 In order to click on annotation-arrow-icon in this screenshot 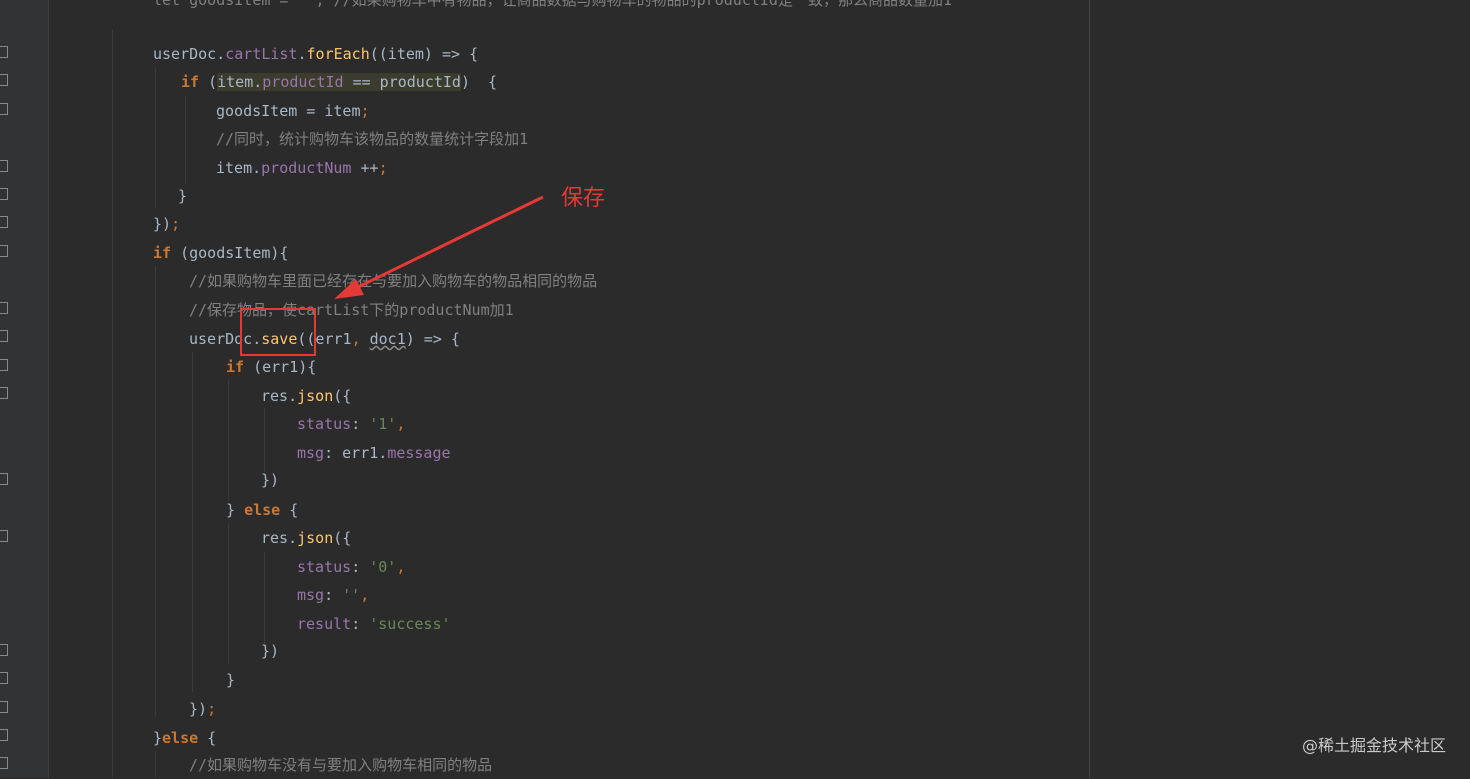, I will do `click(439, 247)`.